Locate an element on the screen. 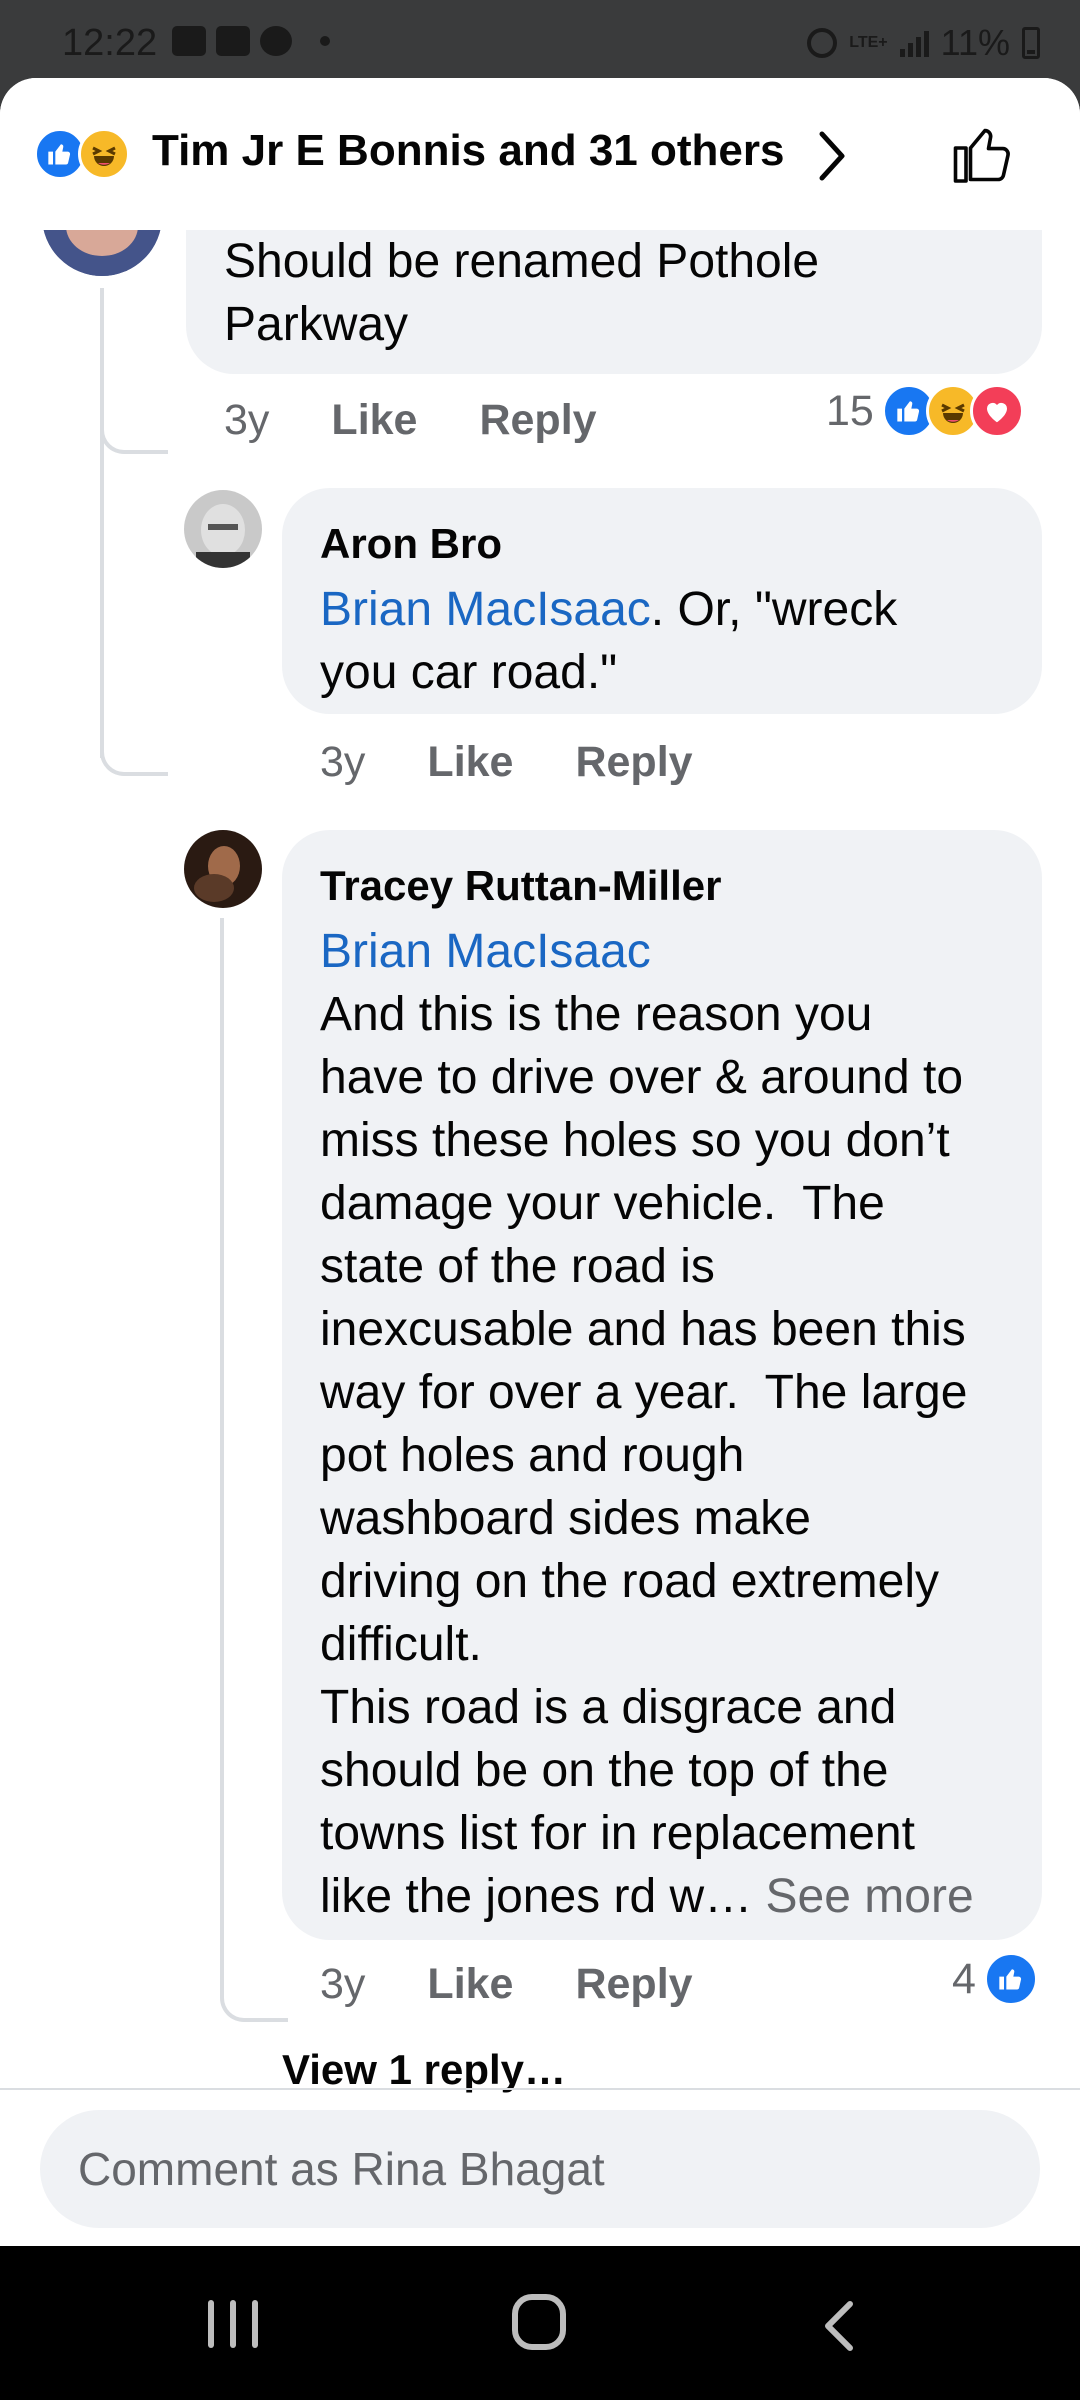  comment-text-line: Parkway is located at coordinates (316, 324).